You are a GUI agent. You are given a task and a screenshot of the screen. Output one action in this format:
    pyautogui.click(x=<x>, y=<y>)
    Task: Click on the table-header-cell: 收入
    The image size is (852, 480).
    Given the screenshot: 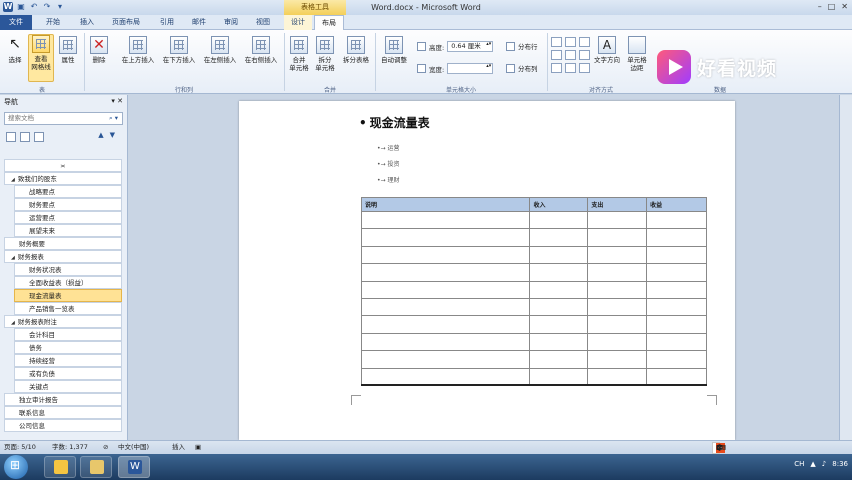 What is the action you would take?
    pyautogui.click(x=559, y=204)
    